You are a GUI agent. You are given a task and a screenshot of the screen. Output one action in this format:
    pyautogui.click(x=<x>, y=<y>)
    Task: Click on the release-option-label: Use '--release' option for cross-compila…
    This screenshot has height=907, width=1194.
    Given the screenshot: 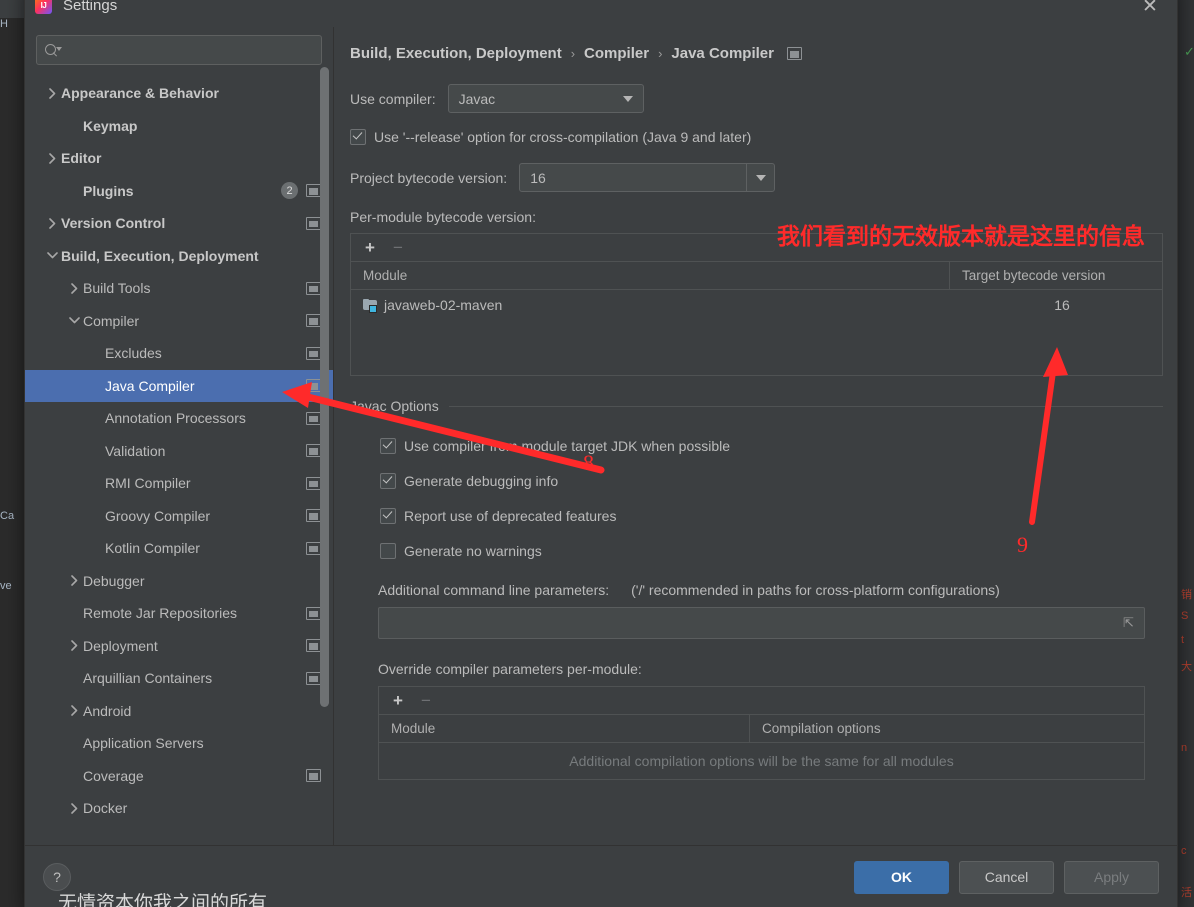 What is the action you would take?
    pyautogui.click(x=563, y=137)
    